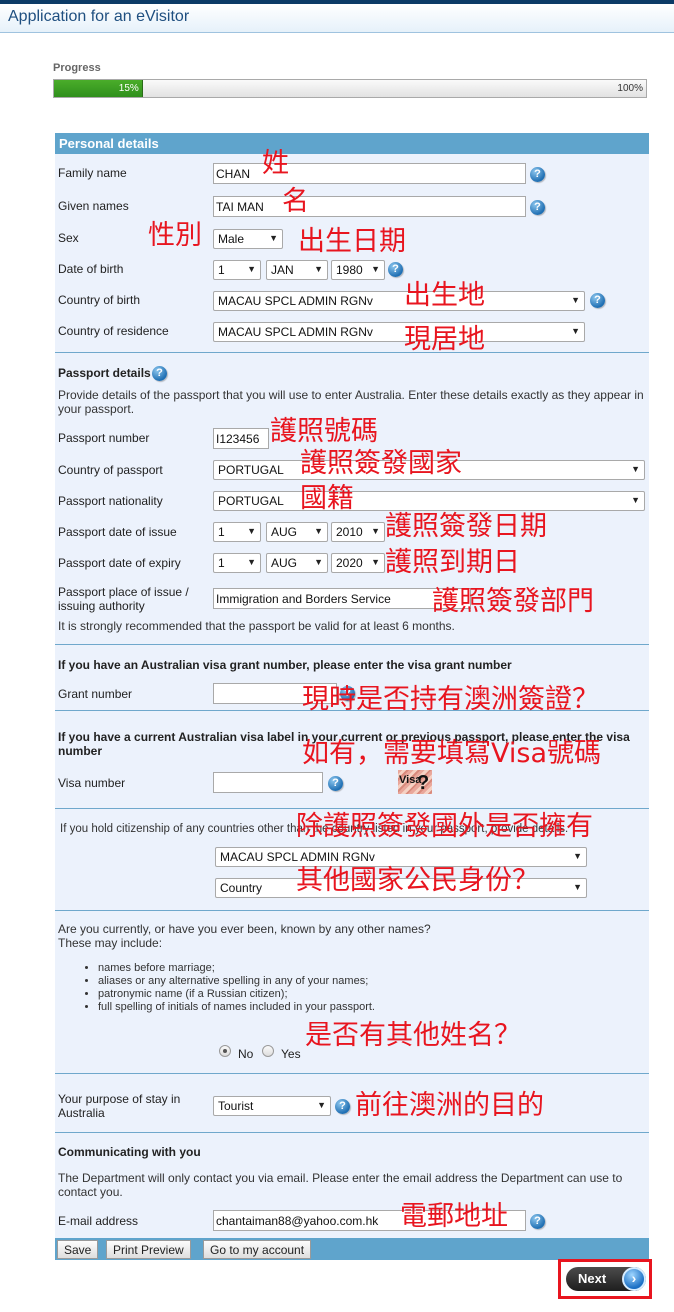 The height and width of the screenshot is (1312, 674). Describe the element at coordinates (251, 470) in the screenshot. I see `country-of-passport-value: PORTUGAL` at that location.